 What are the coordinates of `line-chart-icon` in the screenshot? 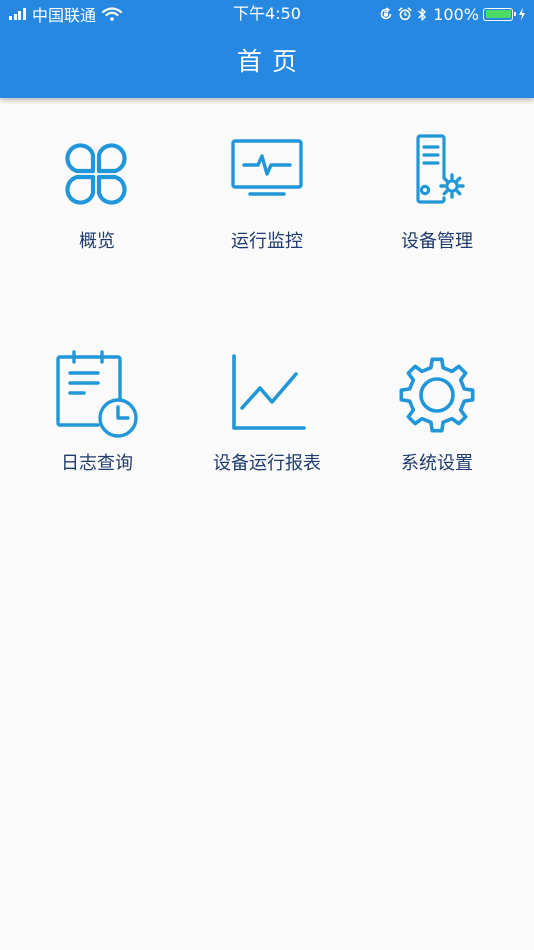 It's located at (269, 392).